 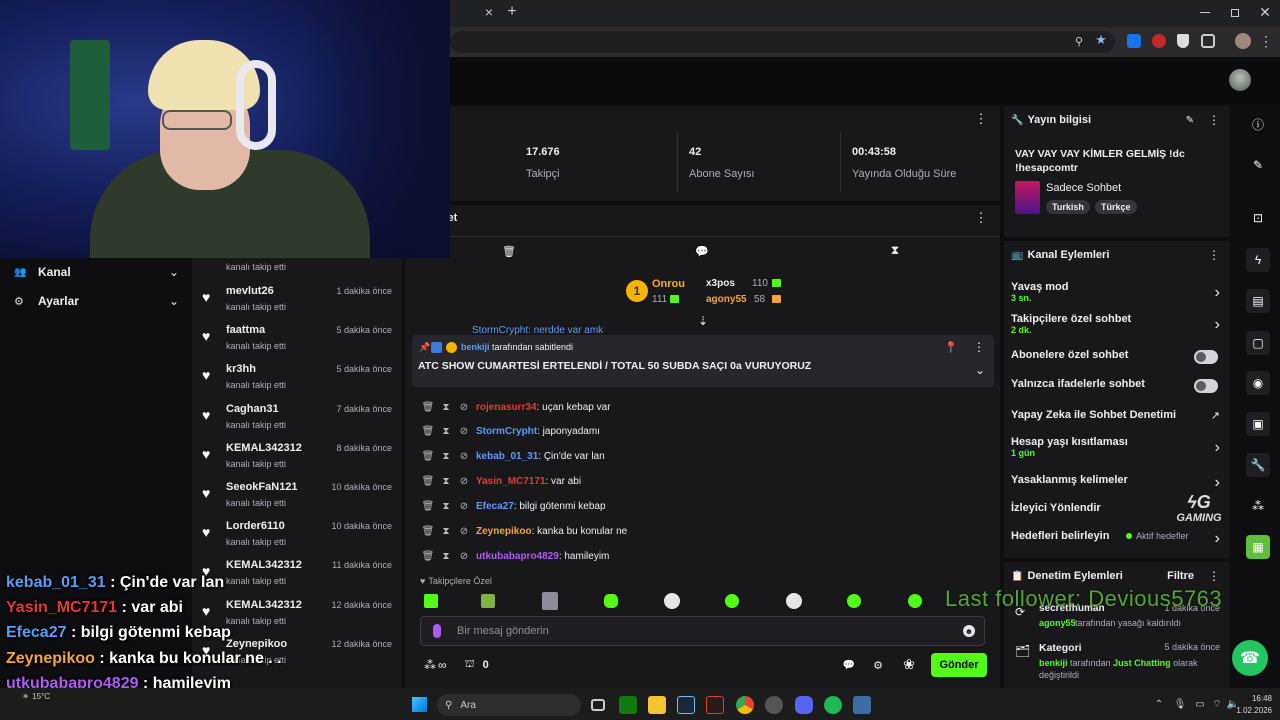 I want to click on steam-icon, so click(x=686, y=705).